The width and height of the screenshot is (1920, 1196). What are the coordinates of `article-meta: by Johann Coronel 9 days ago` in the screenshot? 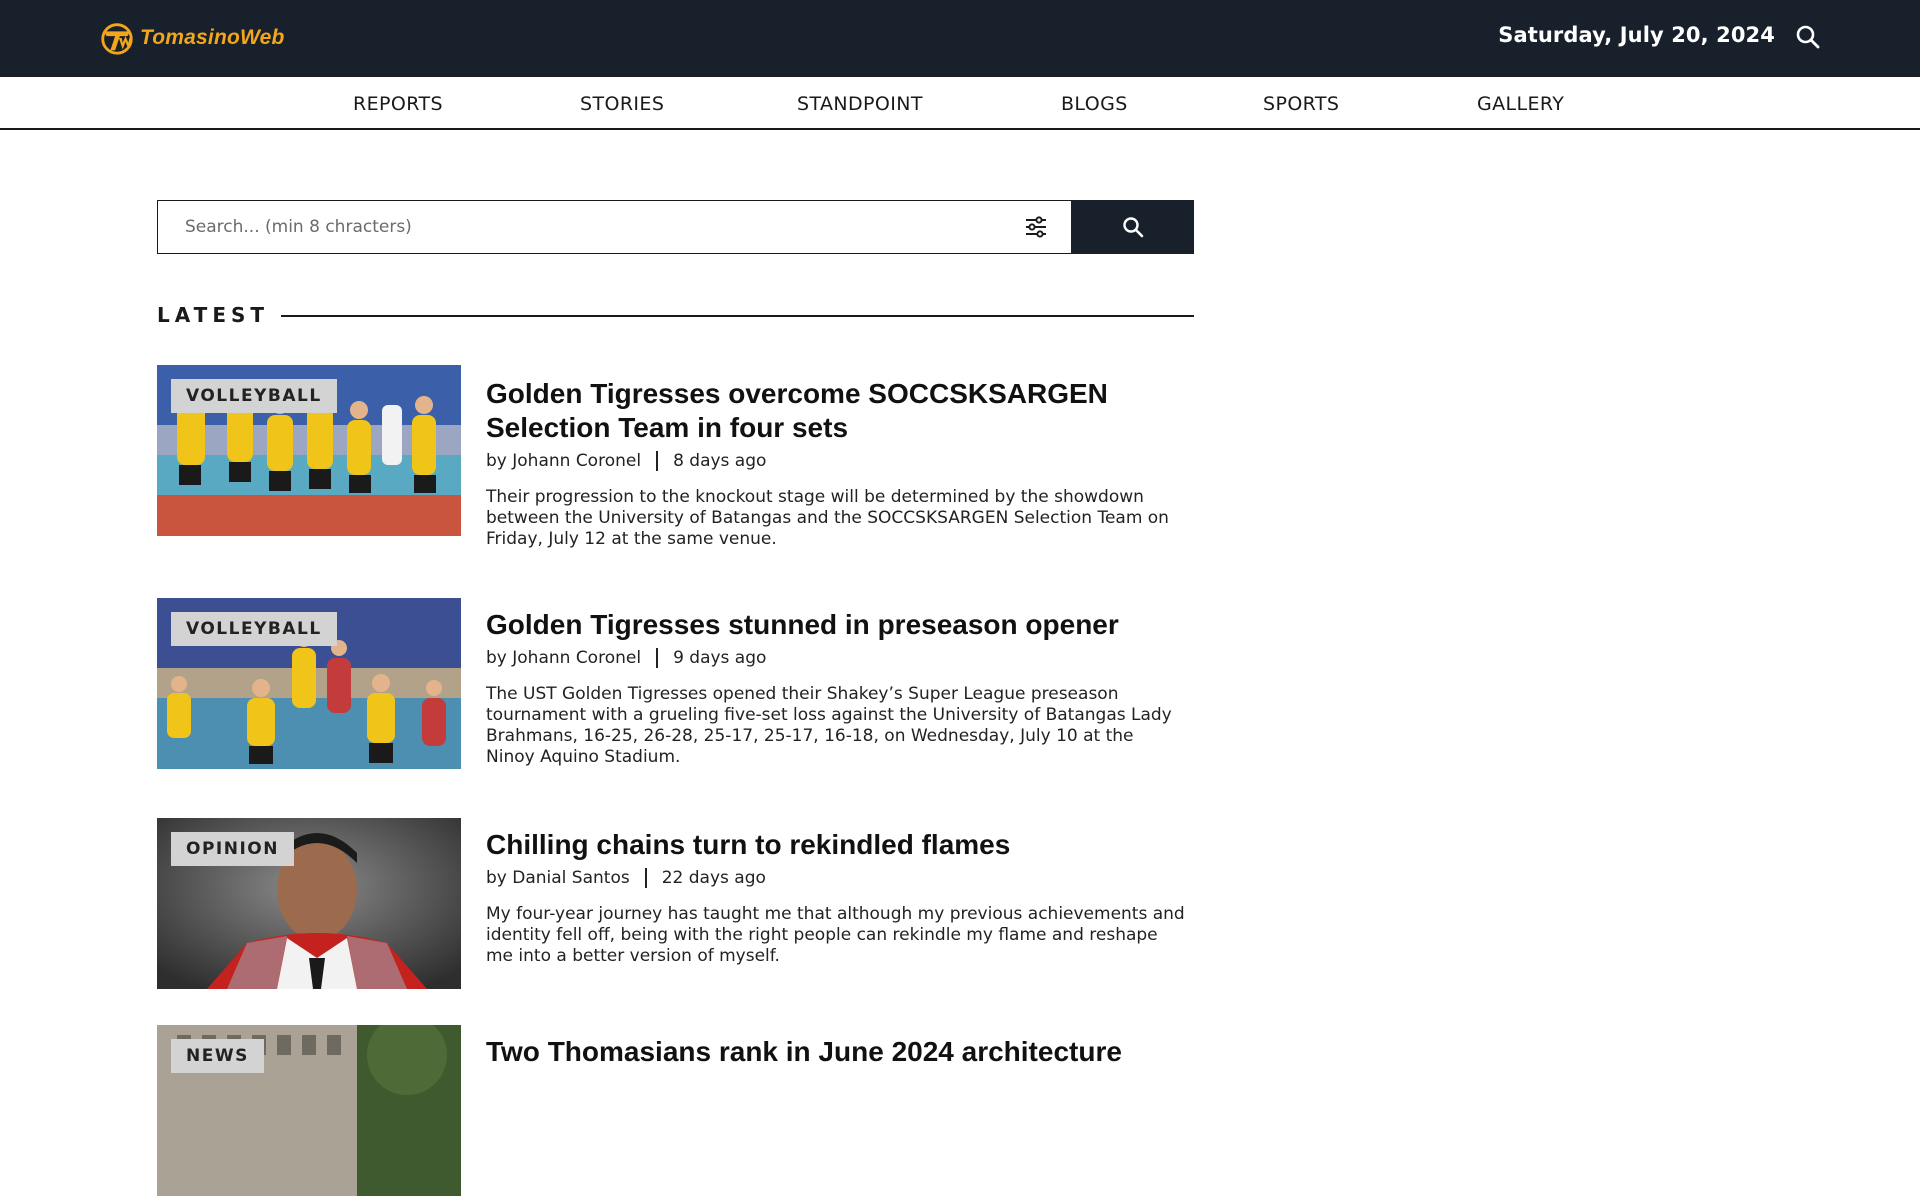 It's located at (836, 658).